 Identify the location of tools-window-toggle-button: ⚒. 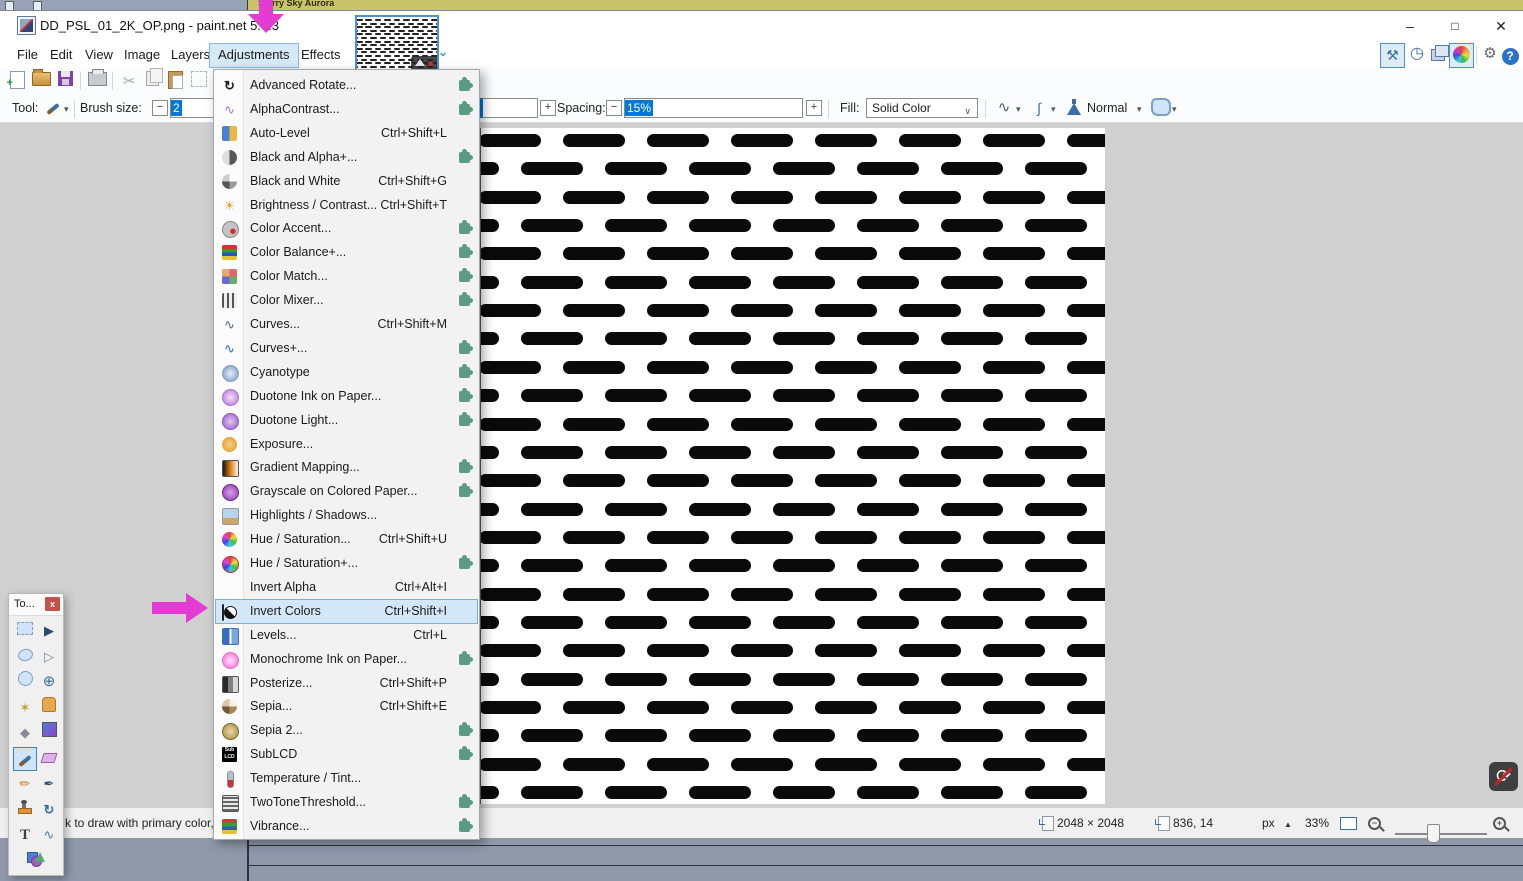
(1392, 55).